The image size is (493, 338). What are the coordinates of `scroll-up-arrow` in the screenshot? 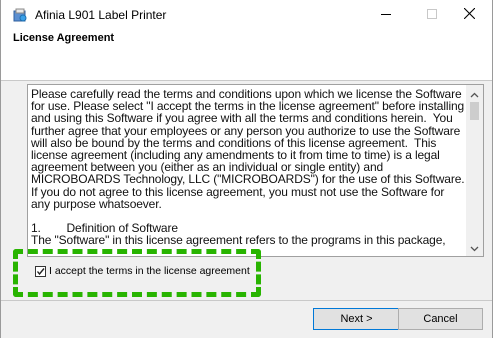 It's located at (474, 93).